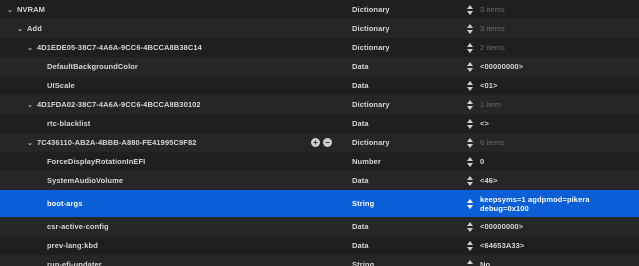  I want to click on value-label: 3 items, so click(492, 28).